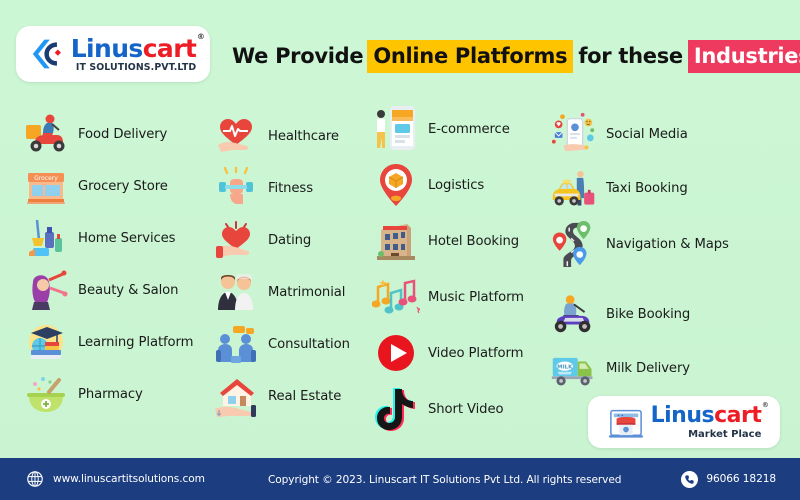  What do you see at coordinates (169, 48) in the screenshot?
I see `brand-word-part2: cart` at bounding box center [169, 48].